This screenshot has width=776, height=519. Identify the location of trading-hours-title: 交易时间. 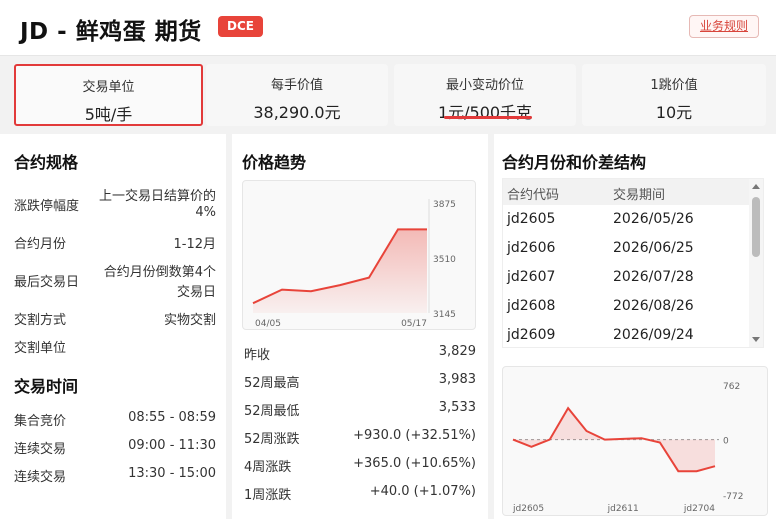
(46, 386).